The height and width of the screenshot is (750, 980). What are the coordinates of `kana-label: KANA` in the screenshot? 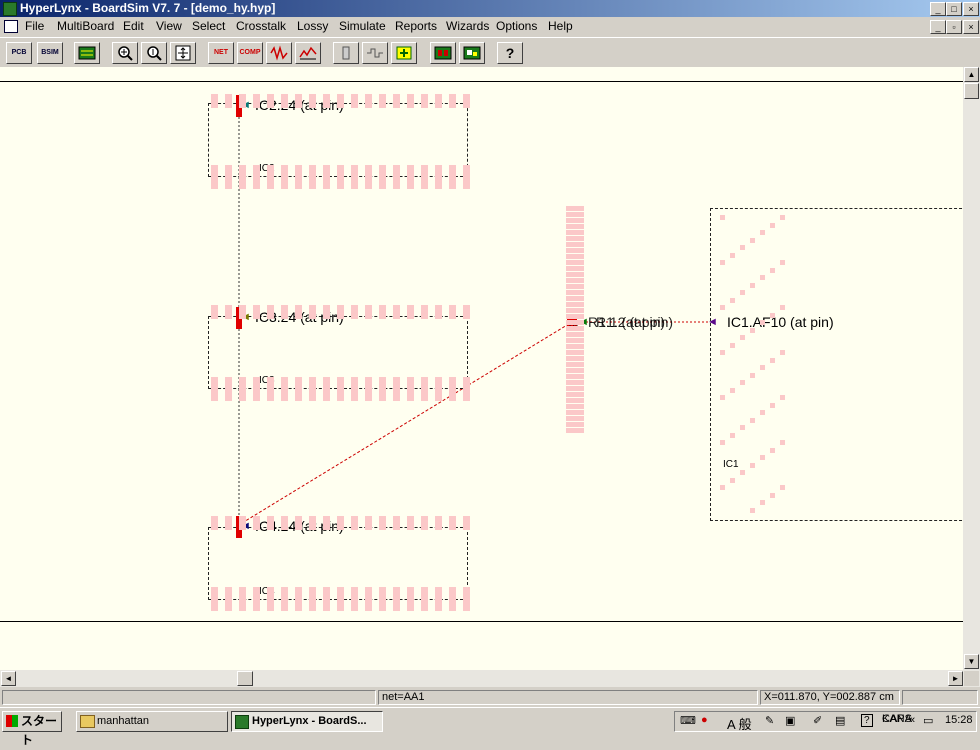 It's located at (897, 719).